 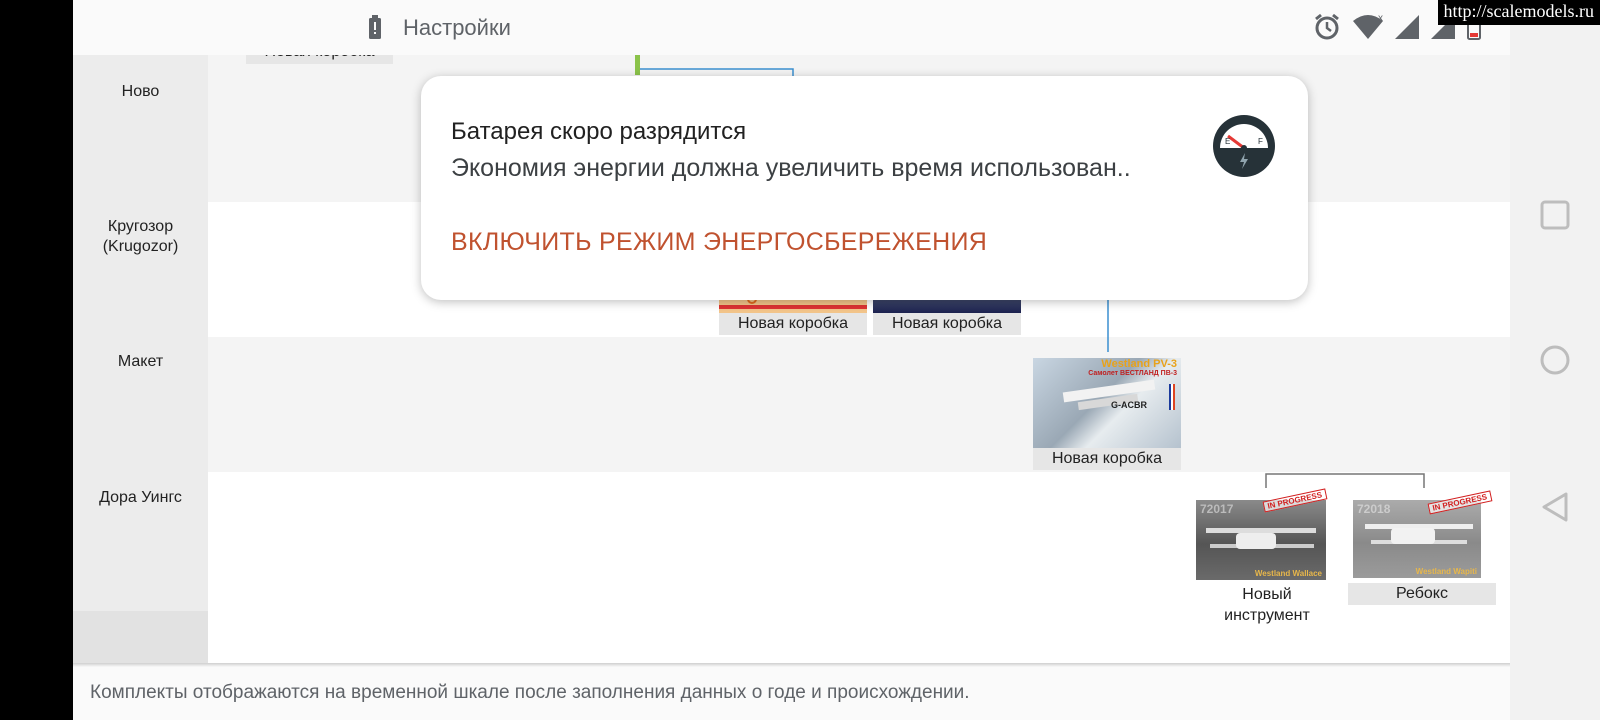 I want to click on back-button, so click(x=1555, y=507).